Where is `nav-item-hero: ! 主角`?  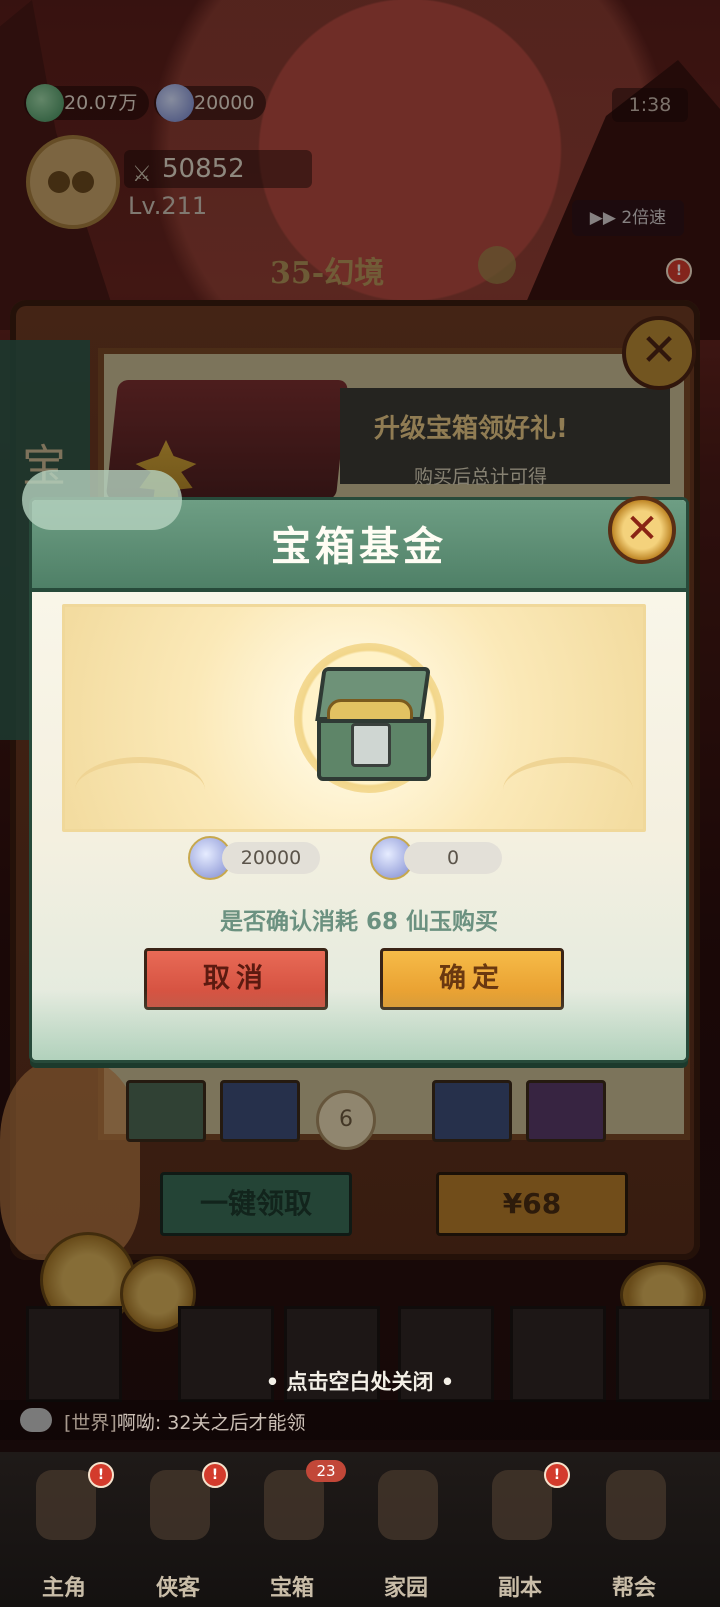
nav-item-hero: ! 主角 is located at coordinates (64, 1527).